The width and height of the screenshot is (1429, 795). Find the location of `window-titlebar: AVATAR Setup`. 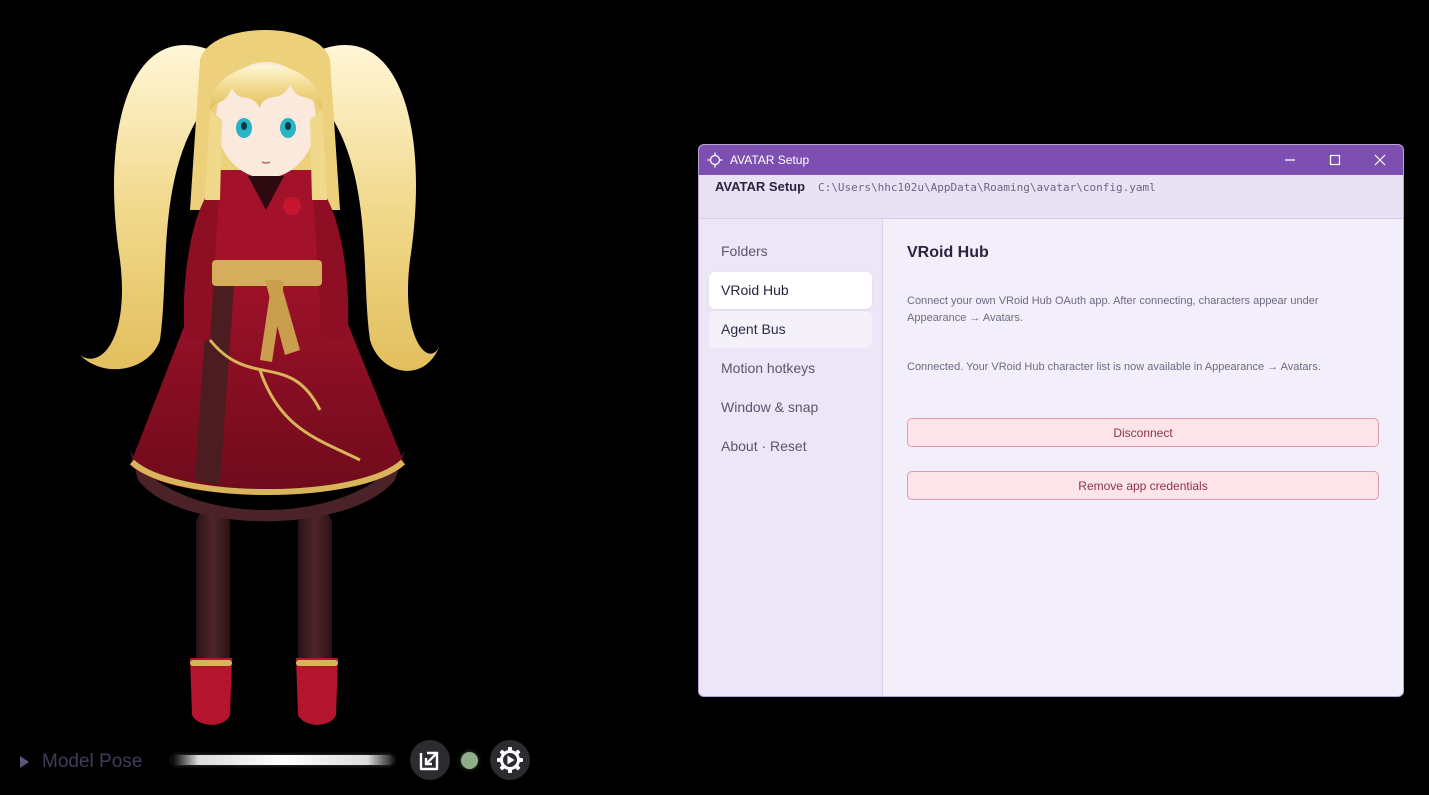

window-titlebar: AVATAR Setup is located at coordinates (1051, 160).